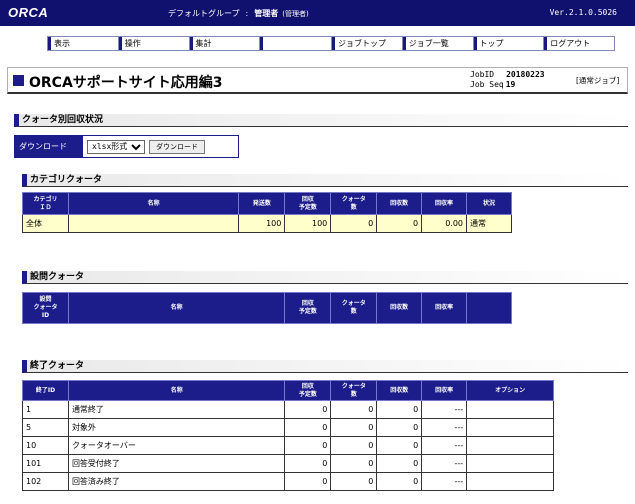  Describe the element at coordinates (579, 43) in the screenshot. I see `nav-logout: ログアウト` at that location.